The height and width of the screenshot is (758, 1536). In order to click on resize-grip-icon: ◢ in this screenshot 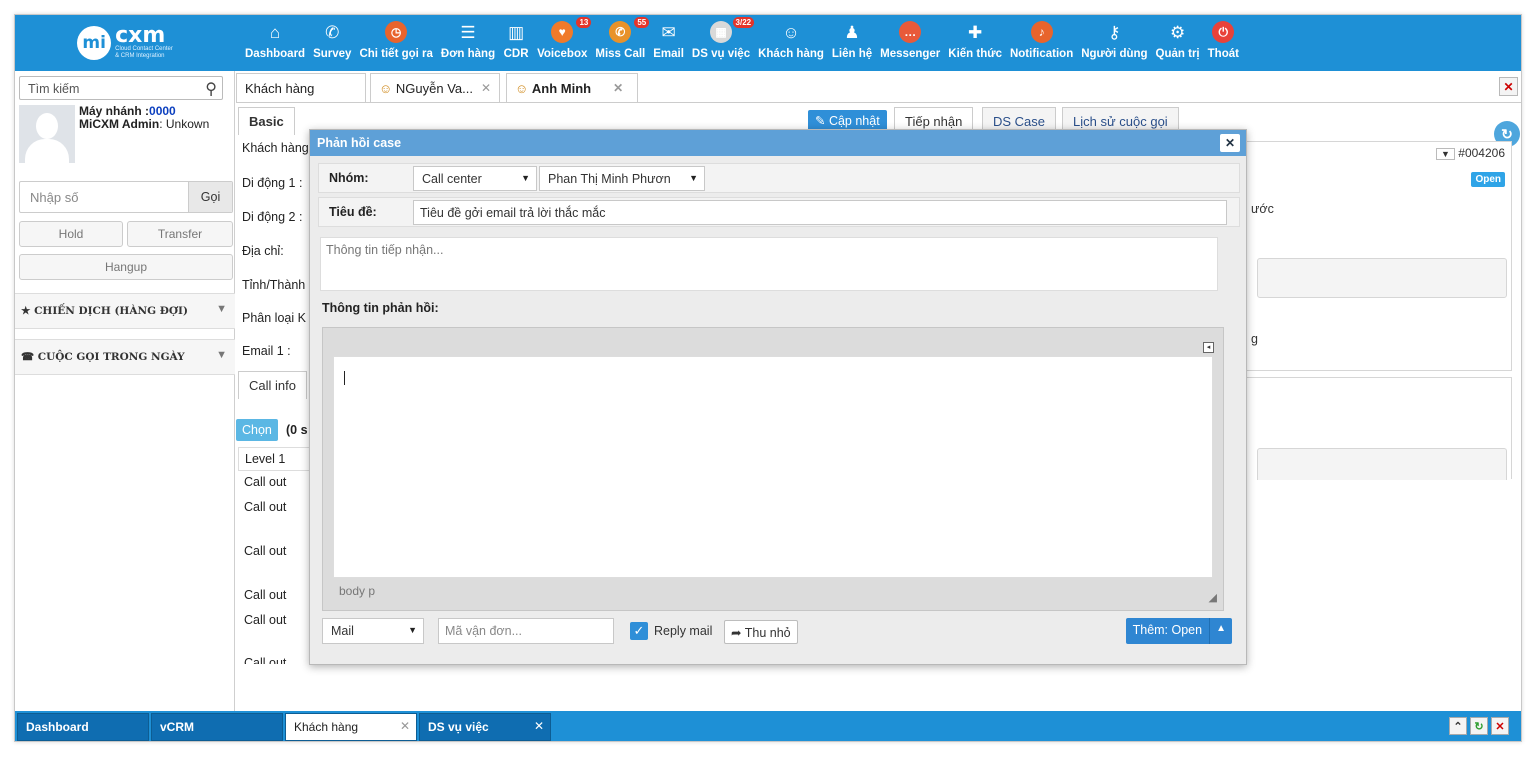, I will do `click(1213, 597)`.